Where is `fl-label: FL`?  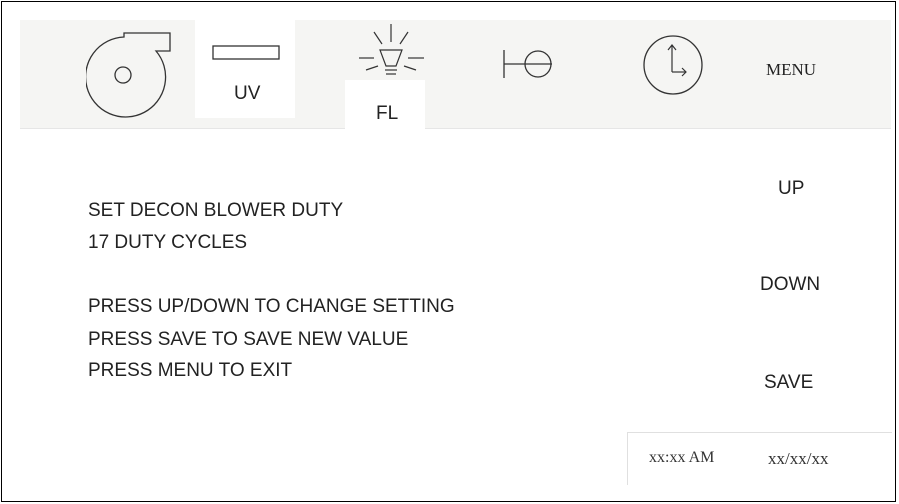 fl-label: FL is located at coordinates (387, 113).